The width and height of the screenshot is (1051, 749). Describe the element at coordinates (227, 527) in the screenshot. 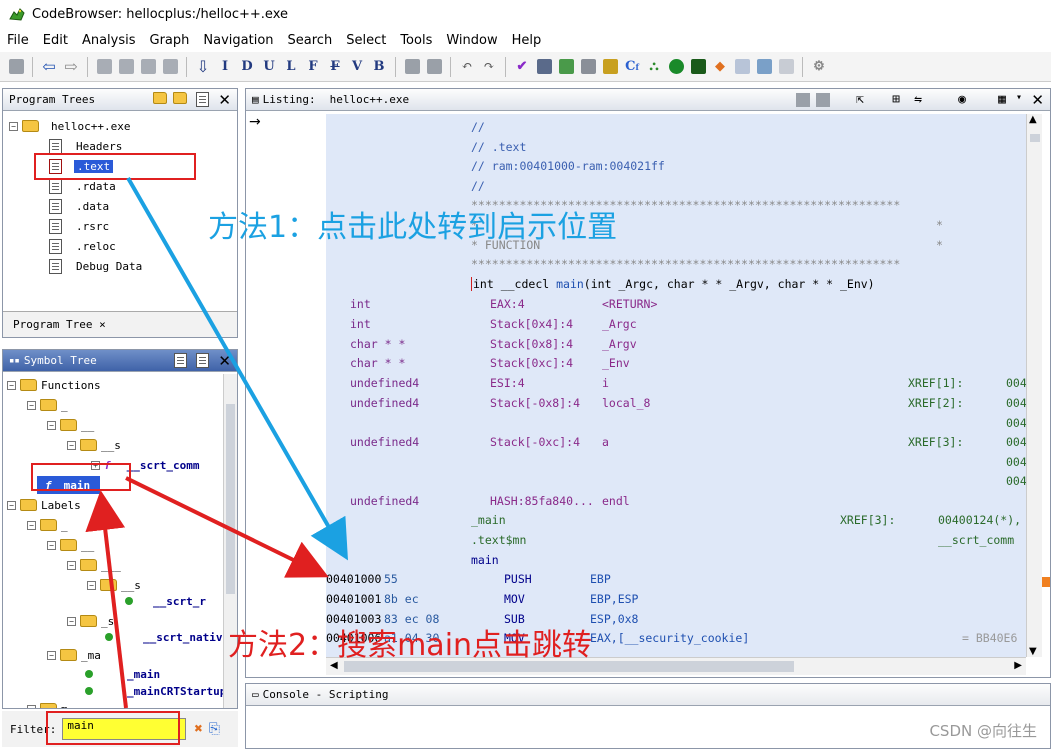

I see `arrow-red-main` at that location.